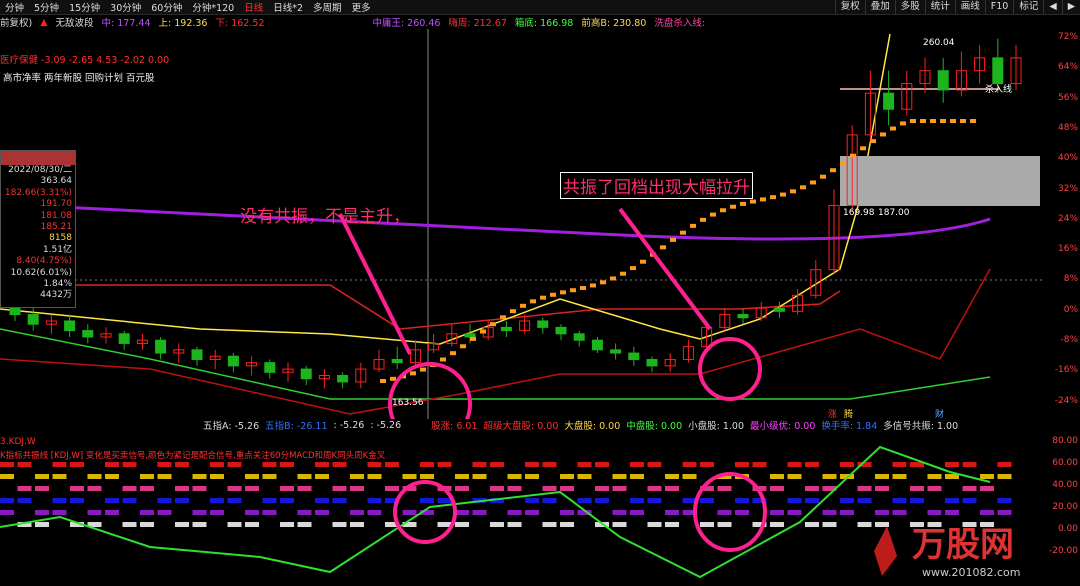 The image size is (1080, 586). Describe the element at coordinates (75, 22) in the screenshot. I see `indicator-name: 无敌波段` at that location.